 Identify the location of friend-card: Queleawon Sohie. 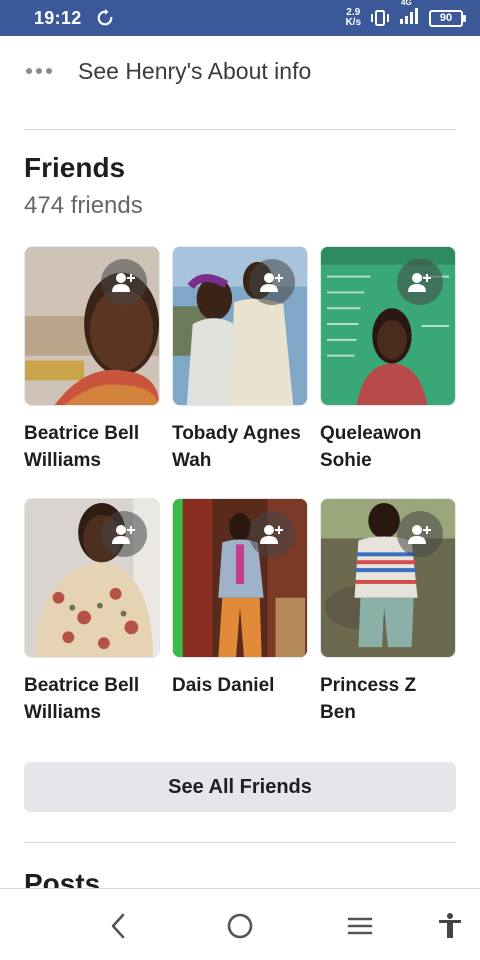
(388, 360).